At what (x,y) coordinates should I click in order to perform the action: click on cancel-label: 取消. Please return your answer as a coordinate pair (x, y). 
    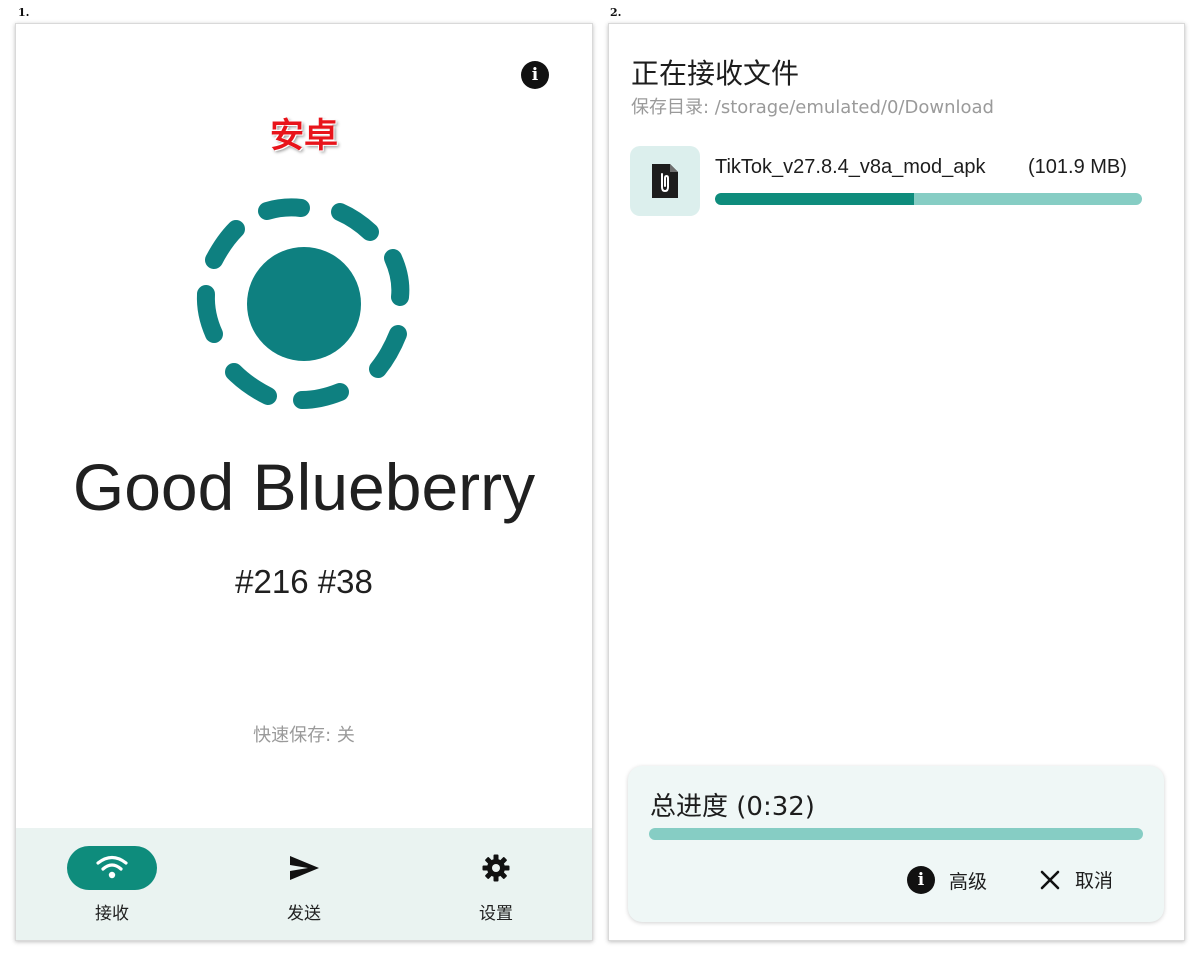
    Looking at the image, I should click on (1094, 881).